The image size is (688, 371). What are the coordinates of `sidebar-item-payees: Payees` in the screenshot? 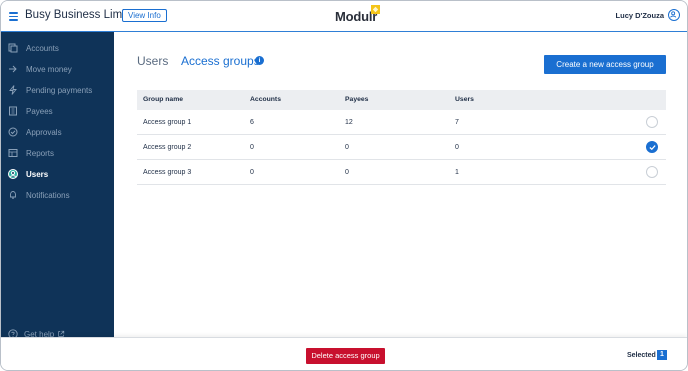 It's located at (57, 111).